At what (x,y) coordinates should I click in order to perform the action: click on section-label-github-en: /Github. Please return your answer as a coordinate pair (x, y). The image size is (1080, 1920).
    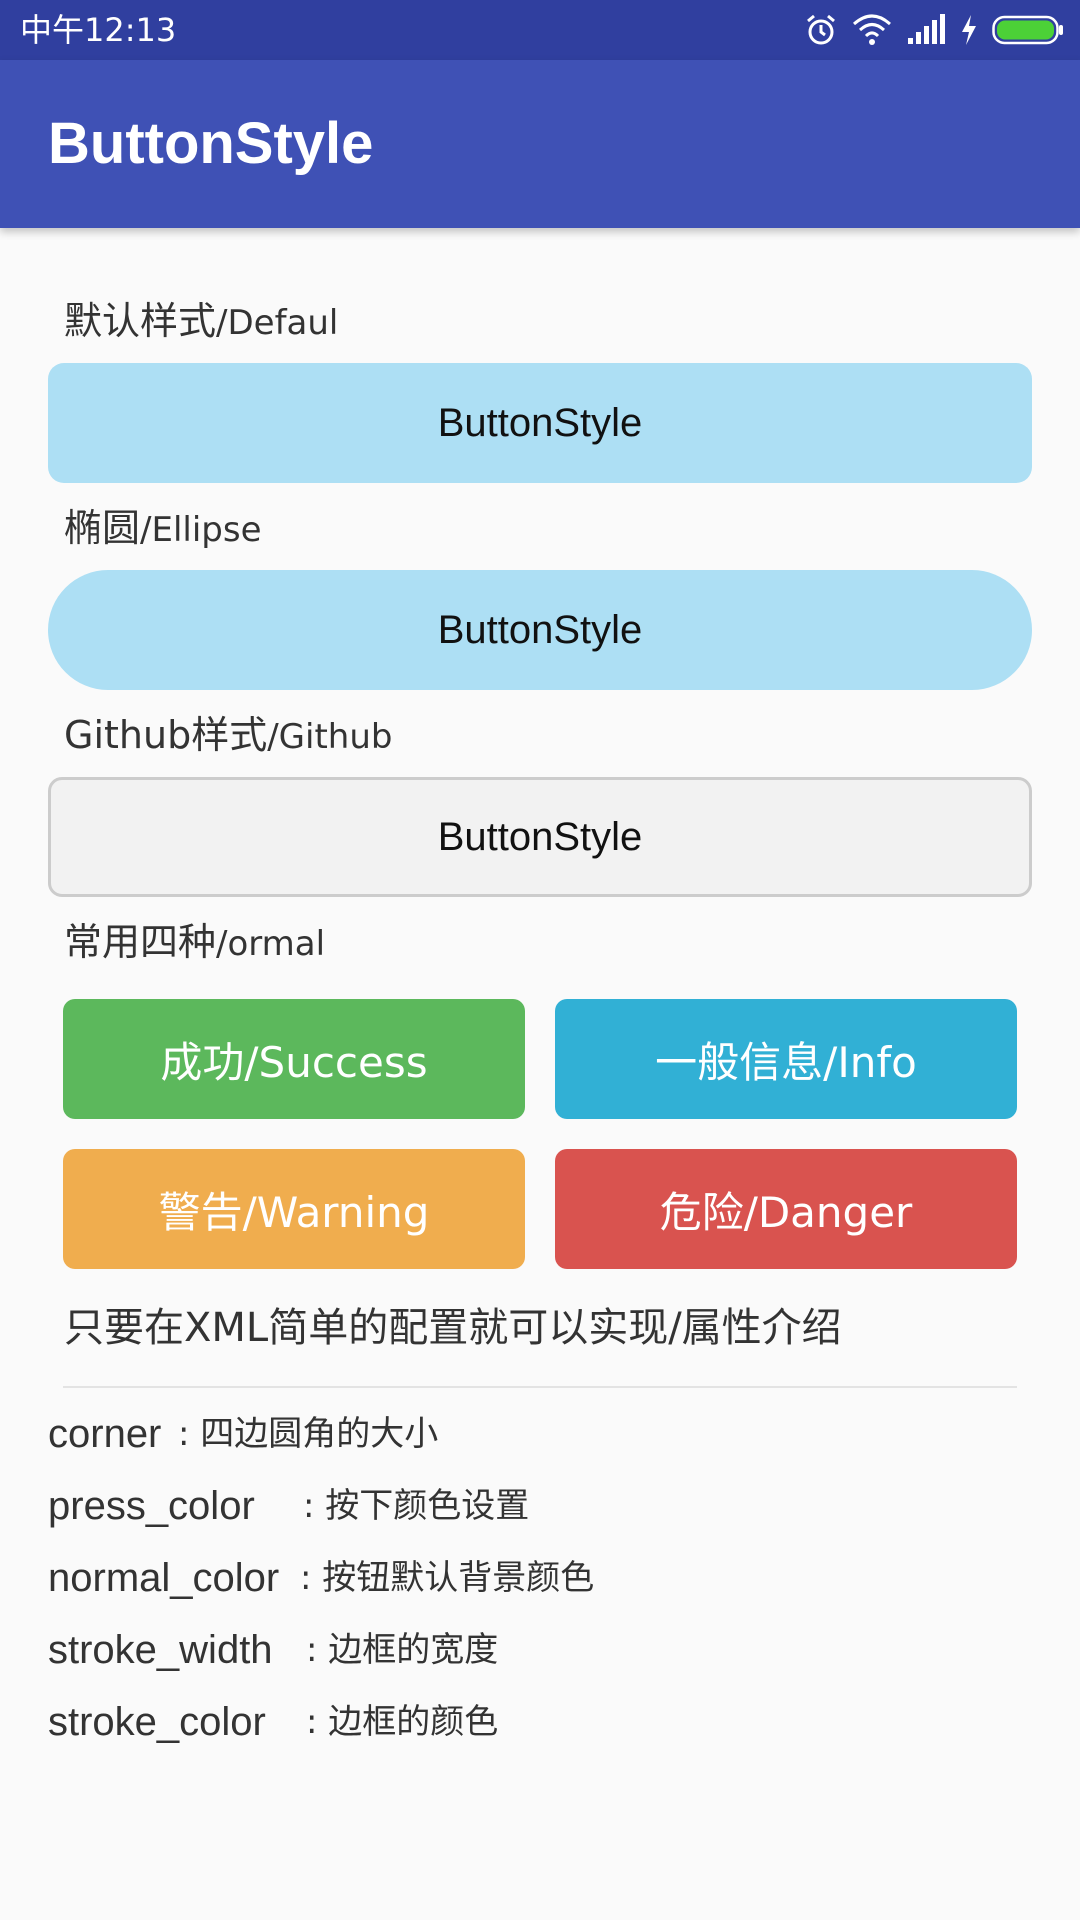
    Looking at the image, I should click on (330, 737).